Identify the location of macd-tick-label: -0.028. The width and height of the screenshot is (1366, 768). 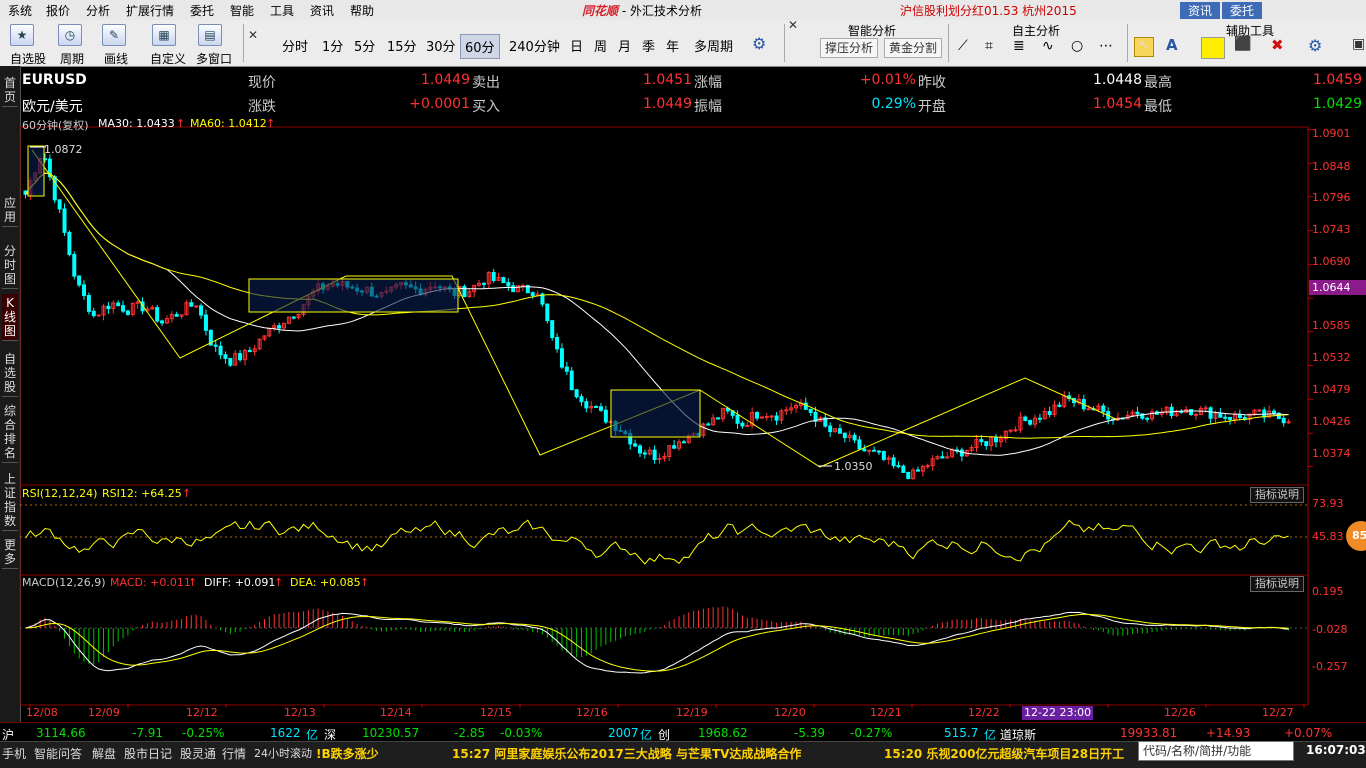
(1330, 629).